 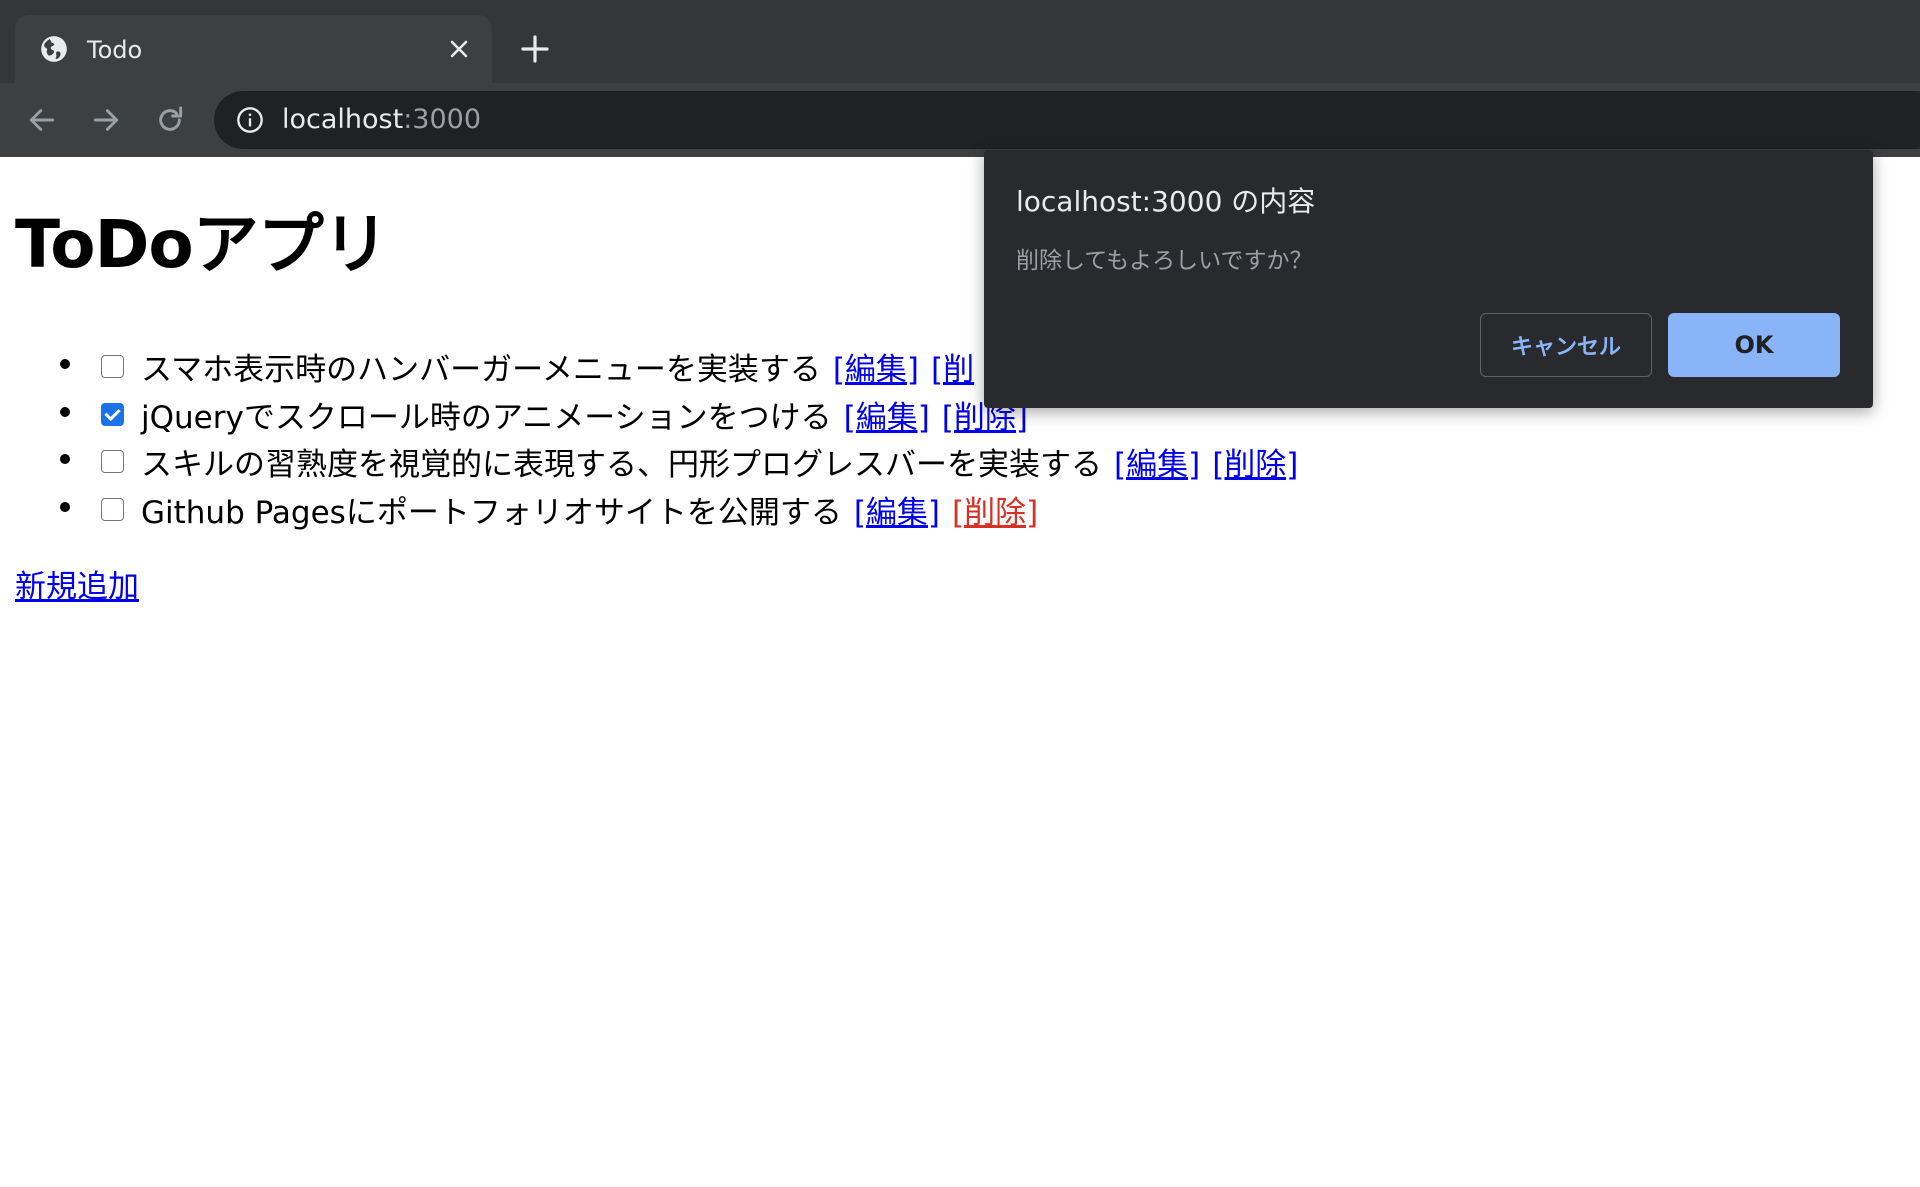 I want to click on tab-strip: Todo, so click(x=960, y=41).